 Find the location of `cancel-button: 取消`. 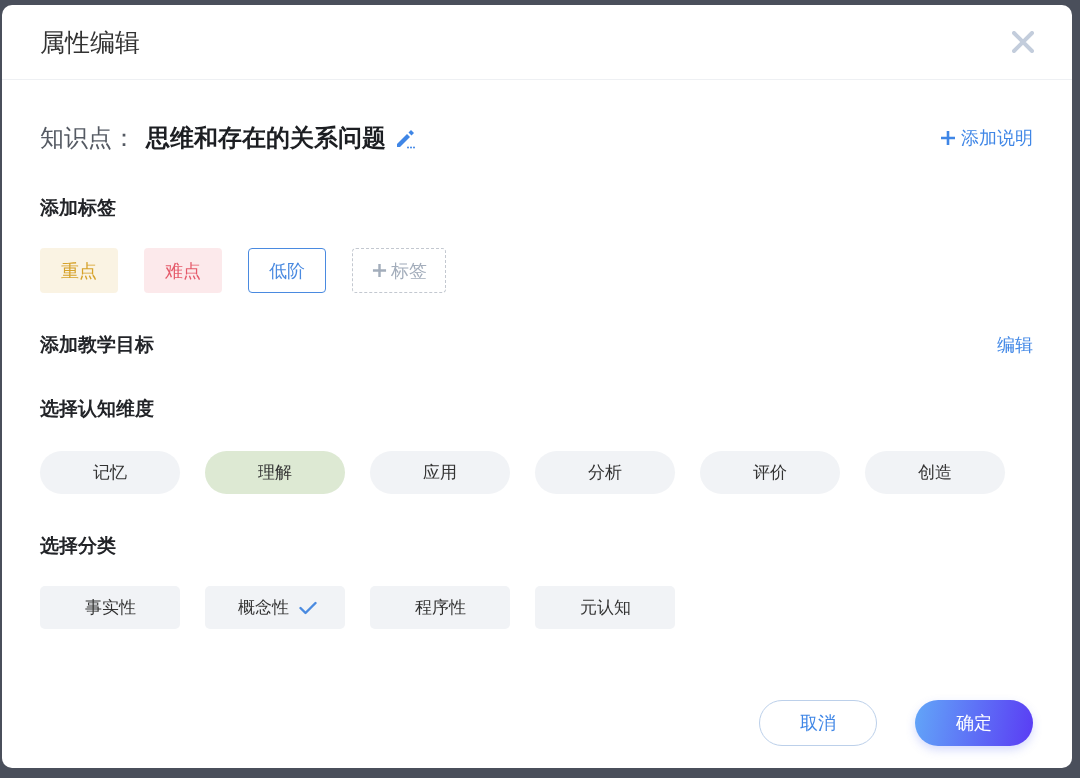

cancel-button: 取消 is located at coordinates (818, 723).